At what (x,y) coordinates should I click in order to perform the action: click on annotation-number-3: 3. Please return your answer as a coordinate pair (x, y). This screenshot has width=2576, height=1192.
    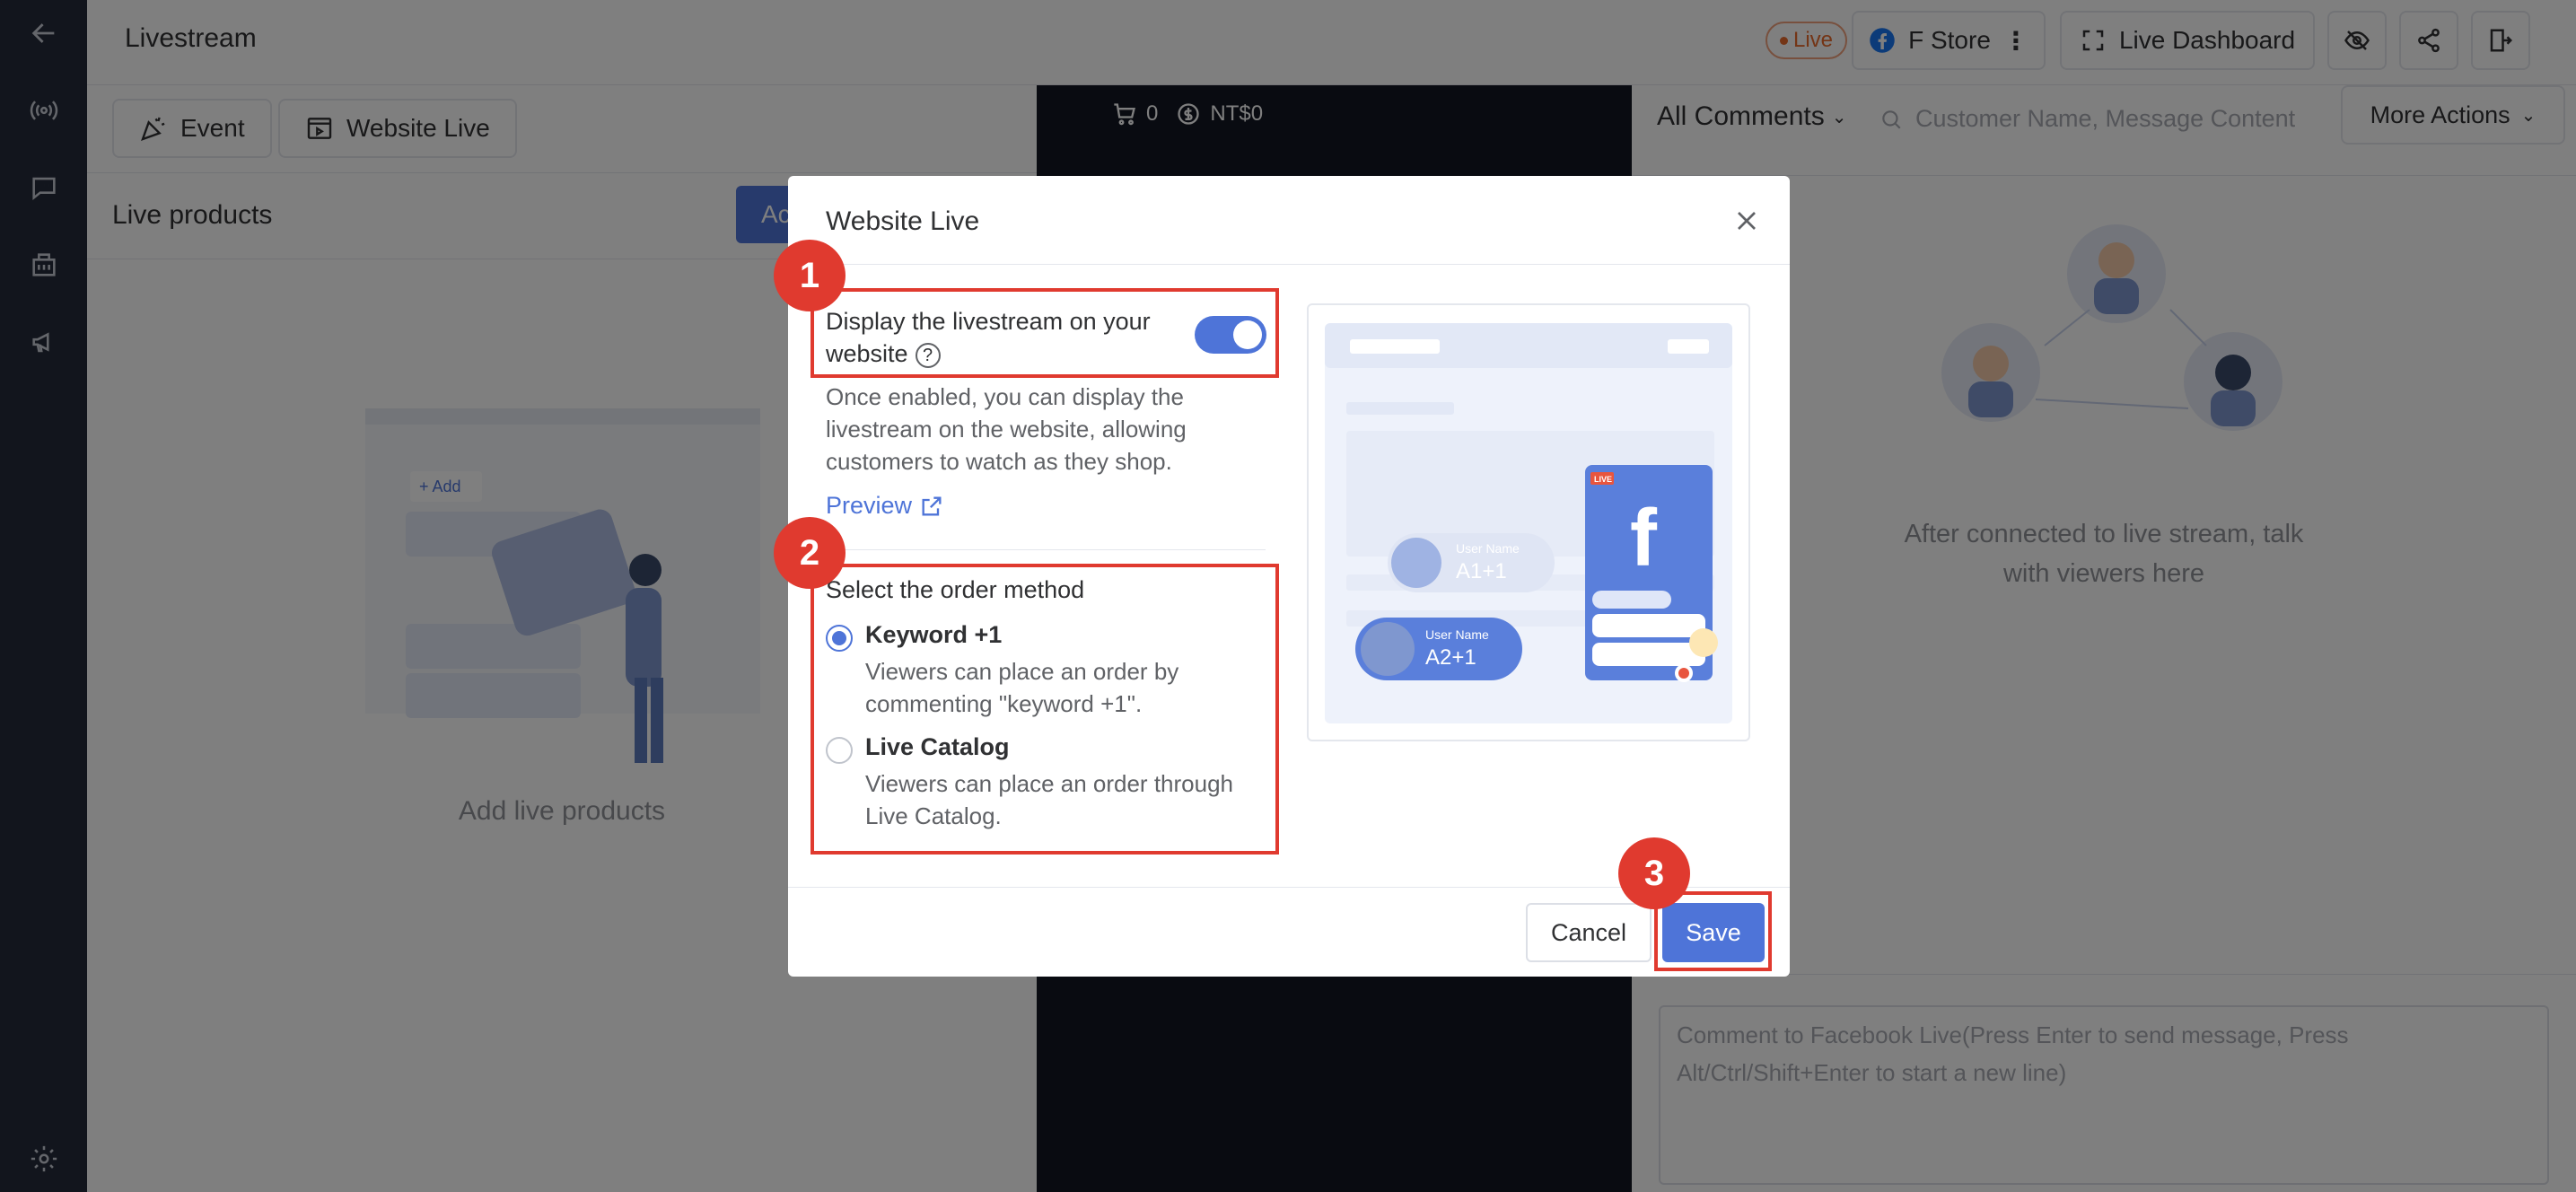
    Looking at the image, I should click on (1654, 873).